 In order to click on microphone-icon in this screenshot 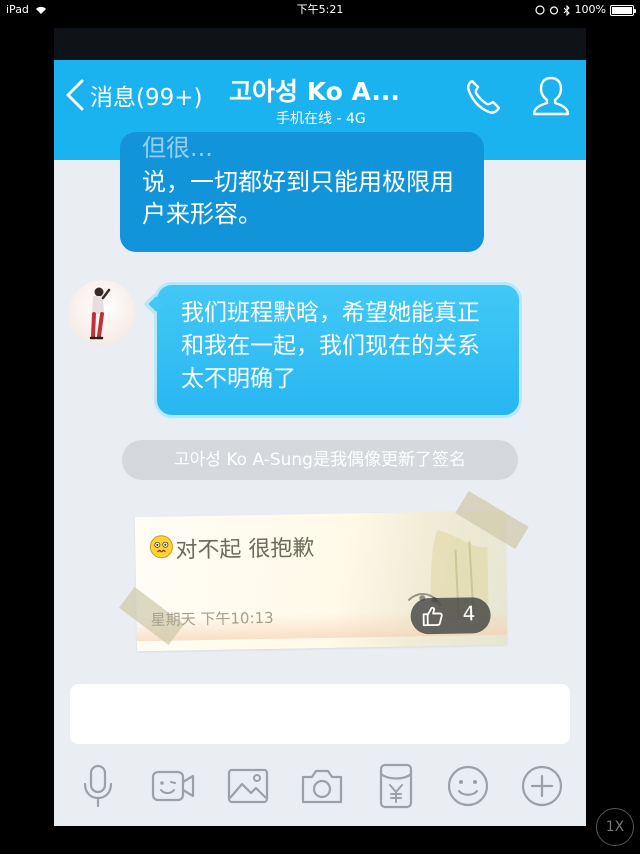, I will do `click(98, 786)`.